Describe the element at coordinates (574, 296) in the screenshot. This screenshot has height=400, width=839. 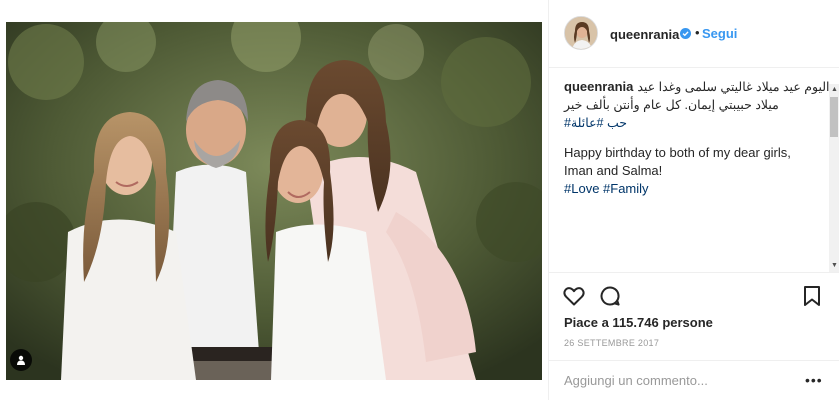
I see `heart-icon` at that location.